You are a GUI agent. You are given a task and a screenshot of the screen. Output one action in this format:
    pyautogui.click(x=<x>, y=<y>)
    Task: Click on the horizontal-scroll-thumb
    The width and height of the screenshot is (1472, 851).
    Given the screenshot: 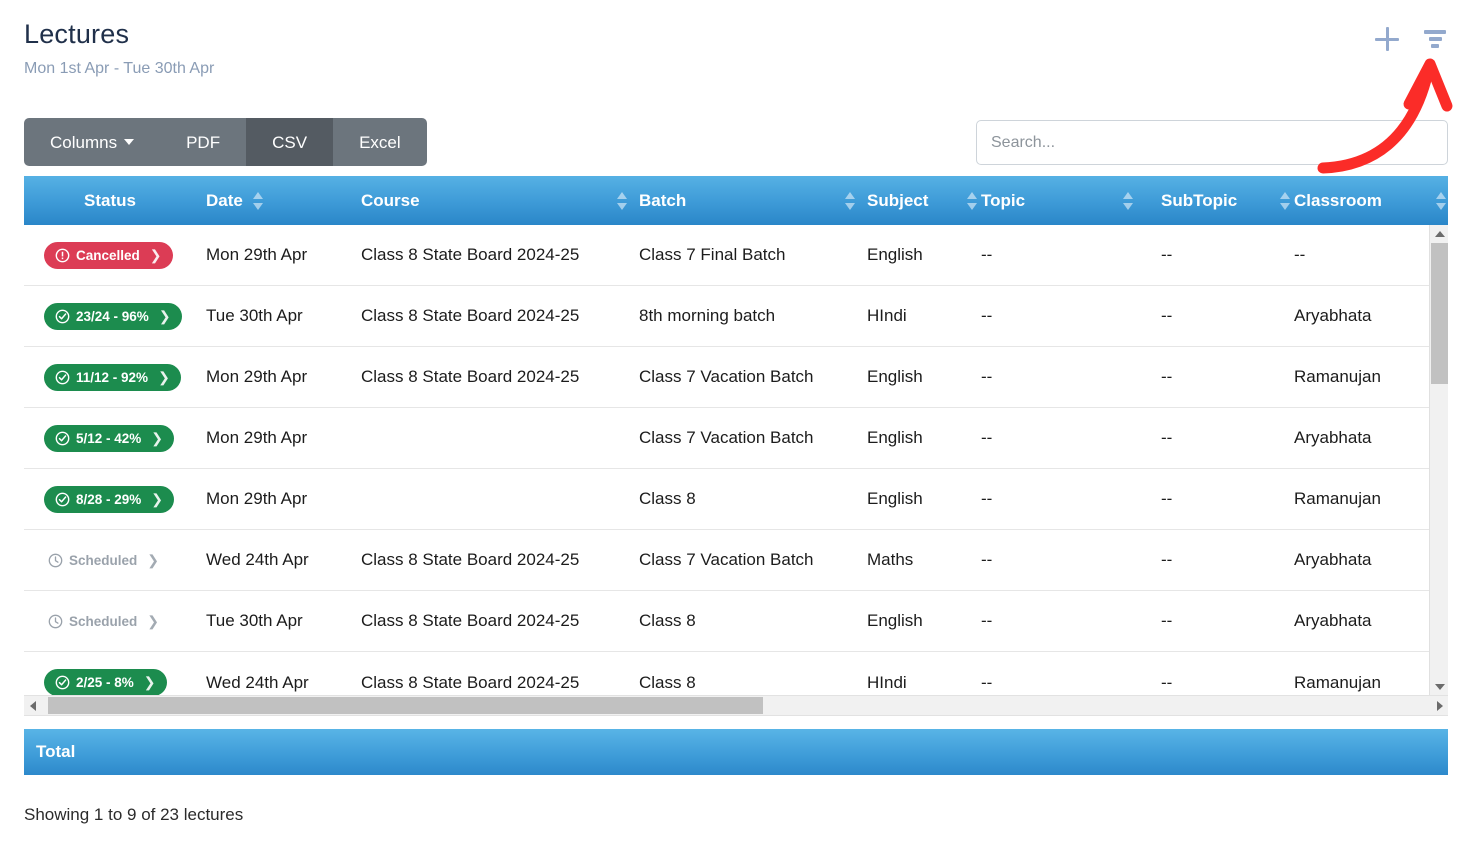 What is the action you would take?
    pyautogui.click(x=405, y=705)
    